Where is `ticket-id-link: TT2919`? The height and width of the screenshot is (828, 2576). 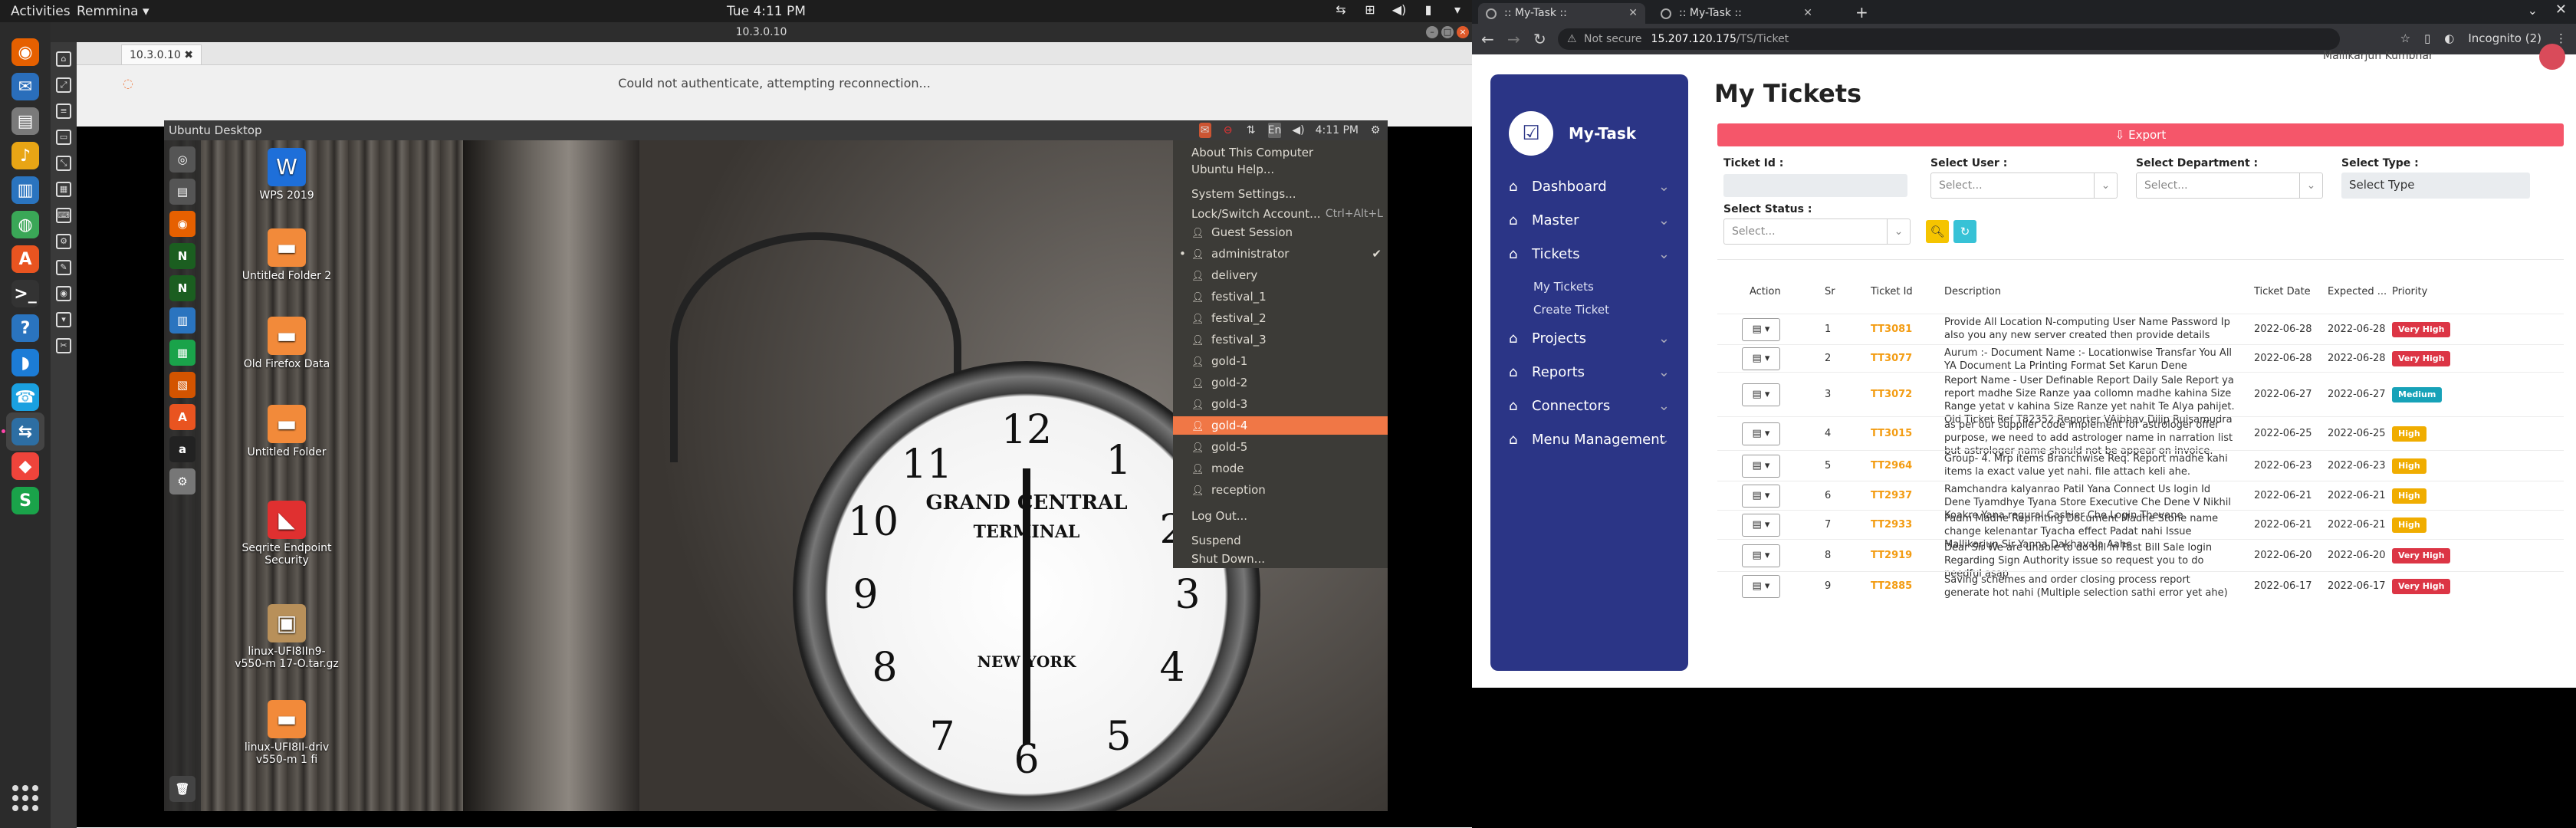 ticket-id-link: TT2919 is located at coordinates (1892, 555).